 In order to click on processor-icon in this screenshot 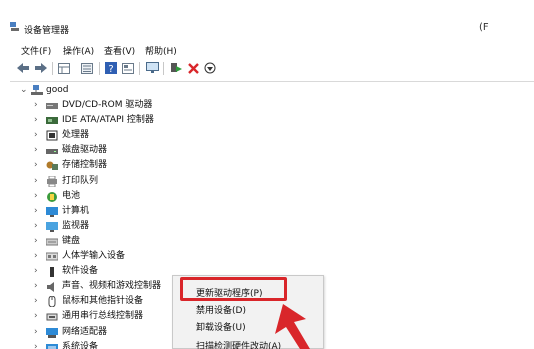, I will do `click(52, 135)`.